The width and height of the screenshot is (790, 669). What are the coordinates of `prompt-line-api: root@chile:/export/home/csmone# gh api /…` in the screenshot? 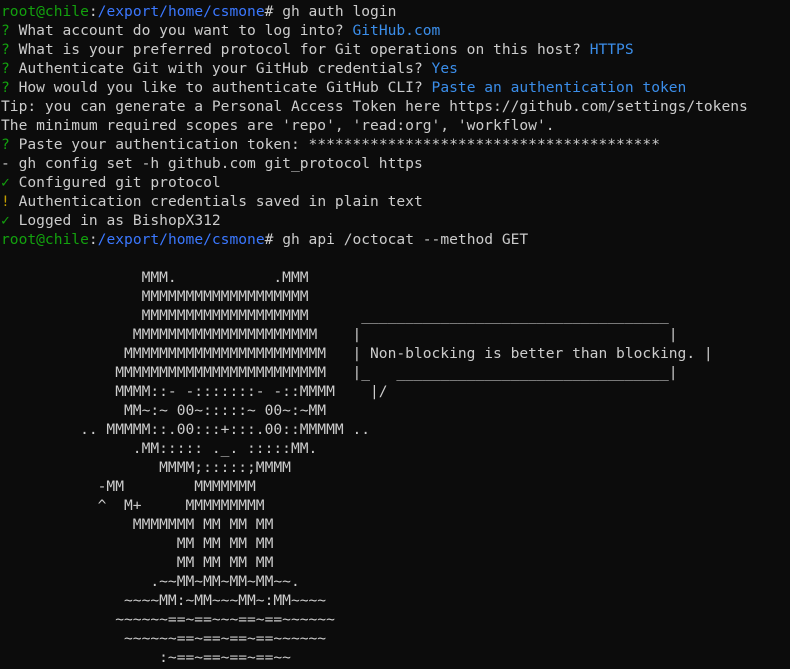 It's located at (395, 239).